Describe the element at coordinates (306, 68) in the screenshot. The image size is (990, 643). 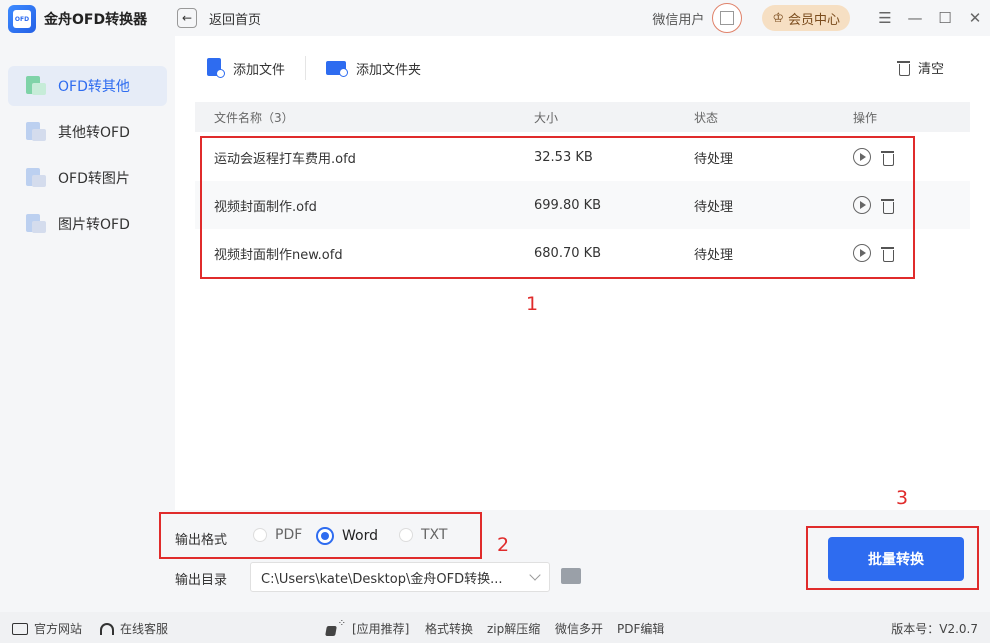
I see `divider` at that location.